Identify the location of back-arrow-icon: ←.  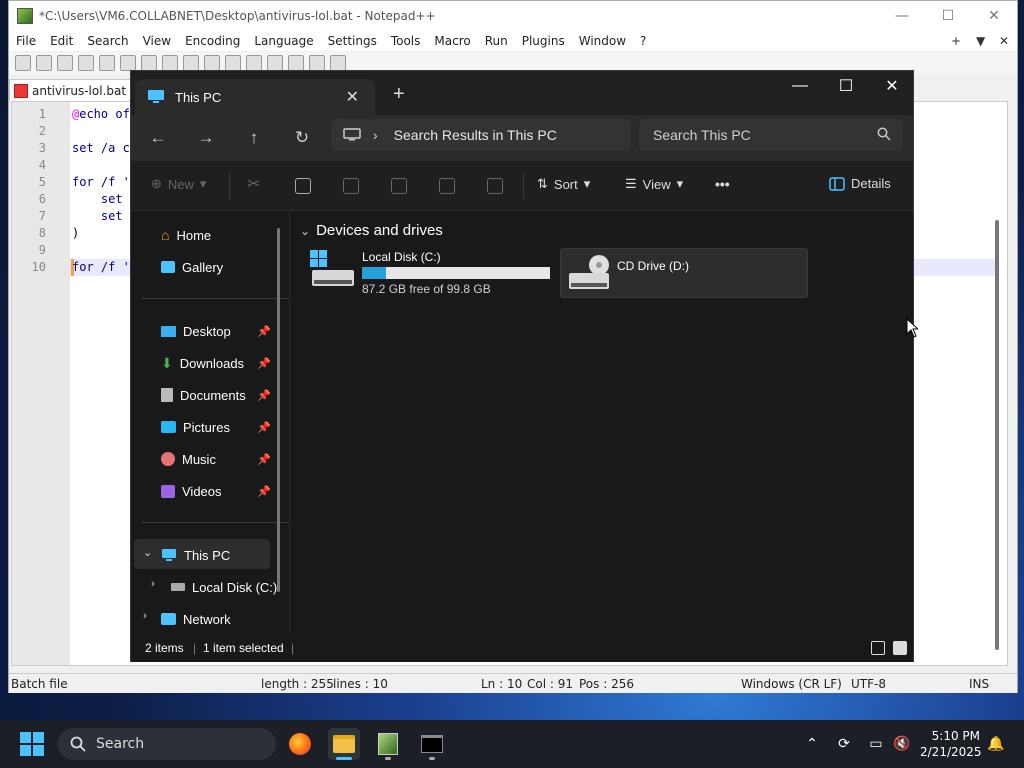
(158, 138).